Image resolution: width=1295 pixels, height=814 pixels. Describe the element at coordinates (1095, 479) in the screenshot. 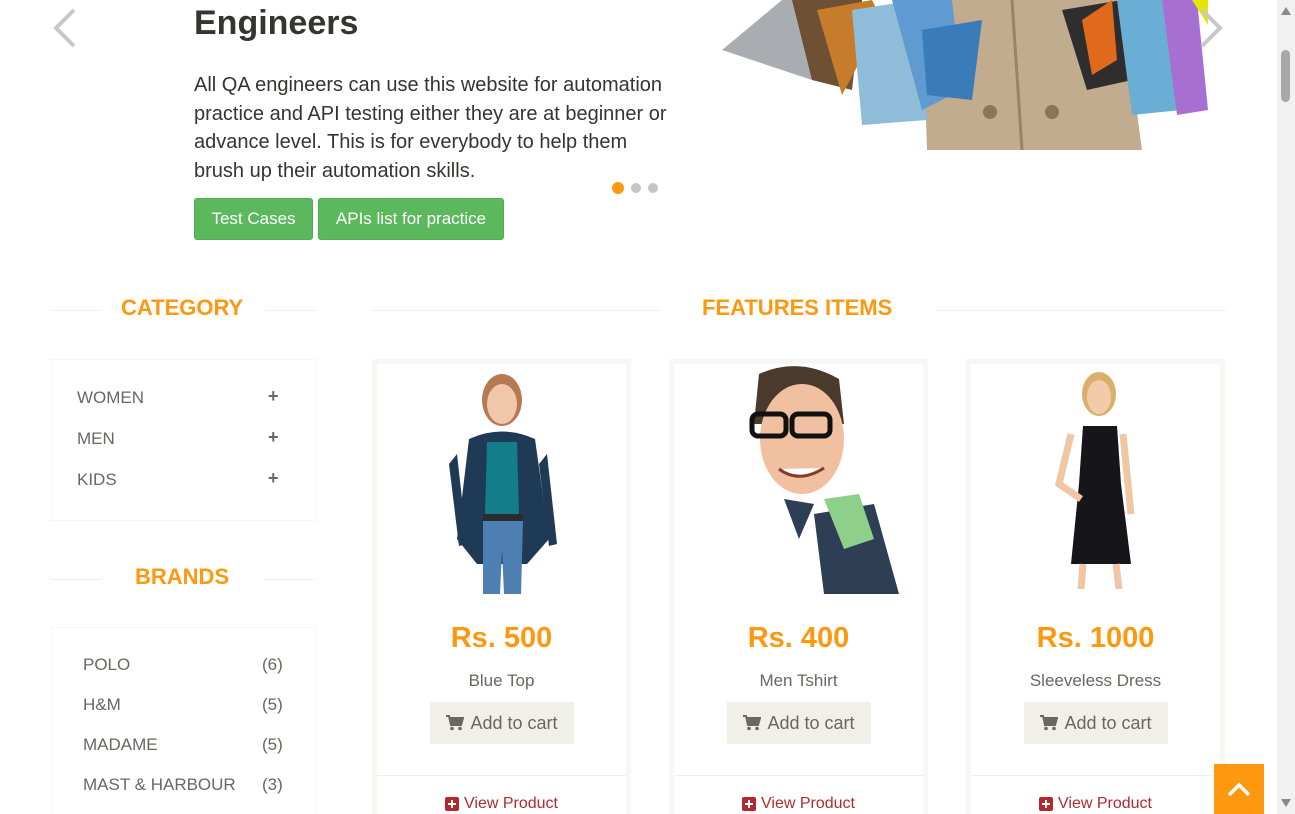

I see `product-image-sleeveless-dress` at that location.